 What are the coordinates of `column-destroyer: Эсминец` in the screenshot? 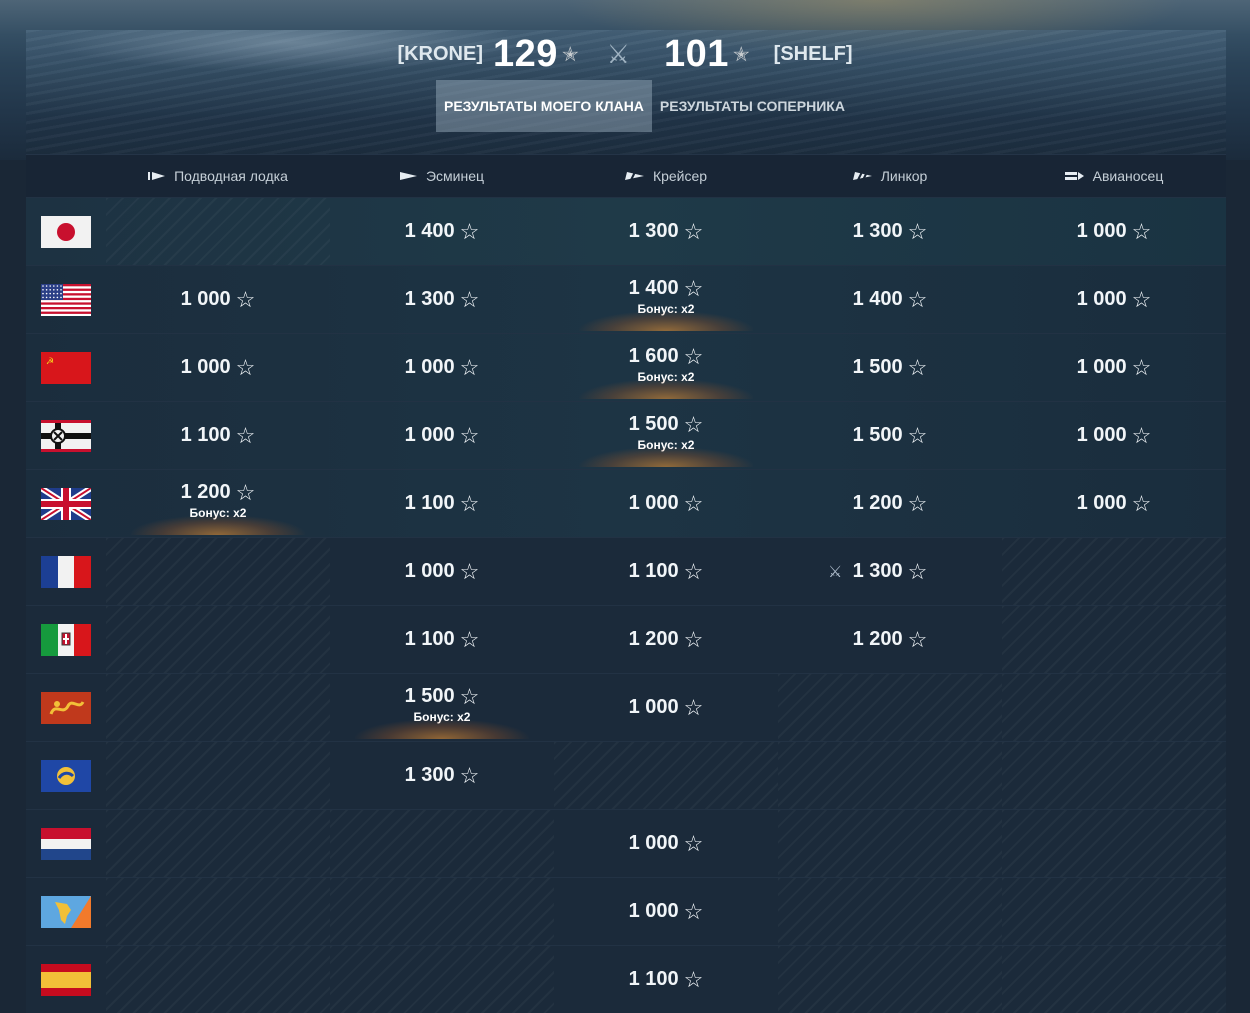 It's located at (442, 176).